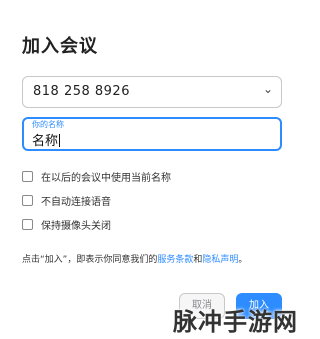 Image resolution: width=320 pixels, height=339 pixels. Describe the element at coordinates (152, 134) in the screenshot. I see `name-field: 你的名称 名称` at that location.